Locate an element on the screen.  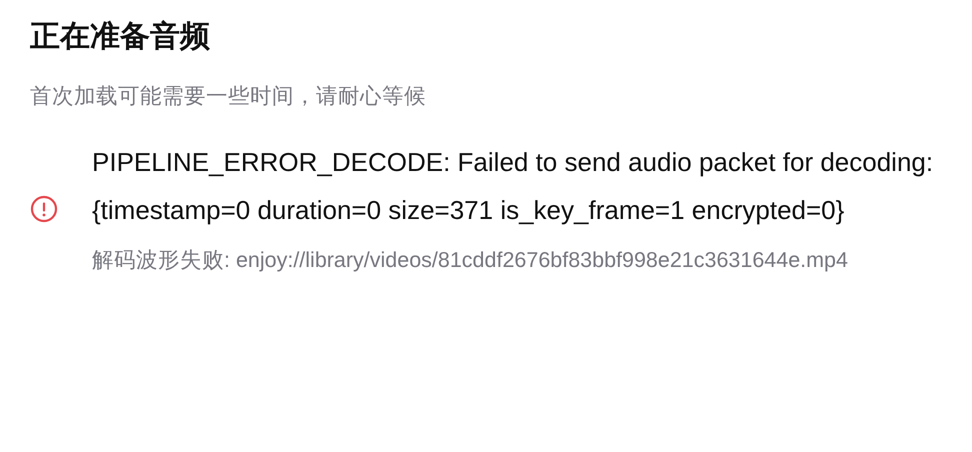
panel-title: 正在准备音频 is located at coordinates (120, 37).